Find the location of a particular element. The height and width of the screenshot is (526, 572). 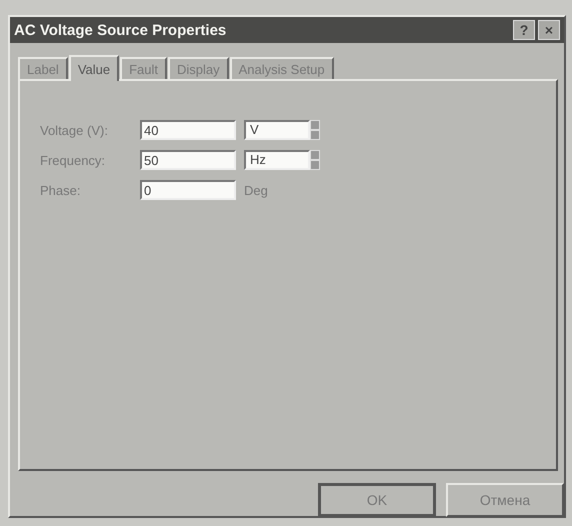

unit-field: Hz is located at coordinates (277, 160).